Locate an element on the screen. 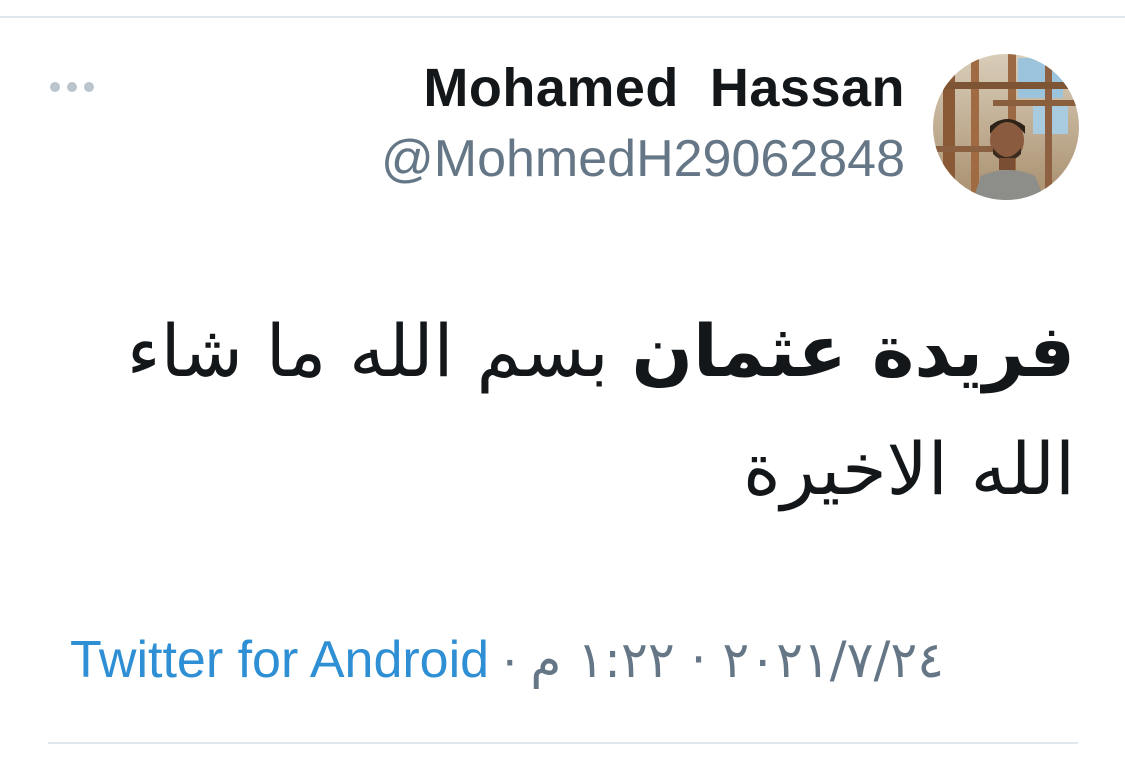 This screenshot has height=761, width=1125. more-options-button is located at coordinates (75, 87).